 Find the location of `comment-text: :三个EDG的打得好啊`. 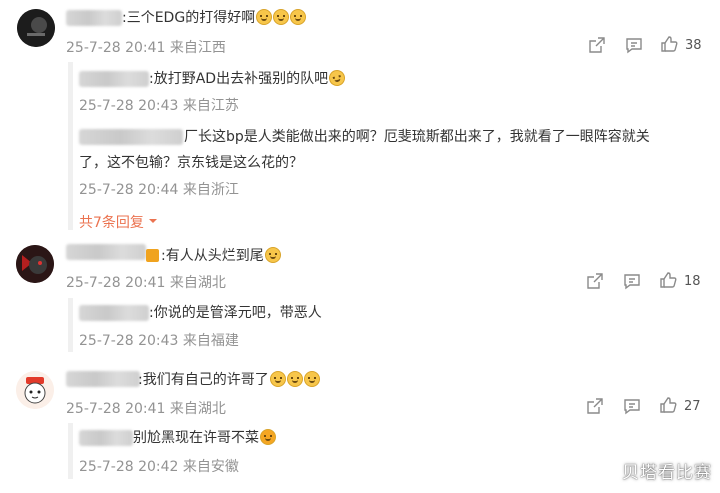

comment-text: :三个EDG的打得好啊 is located at coordinates (214, 18).